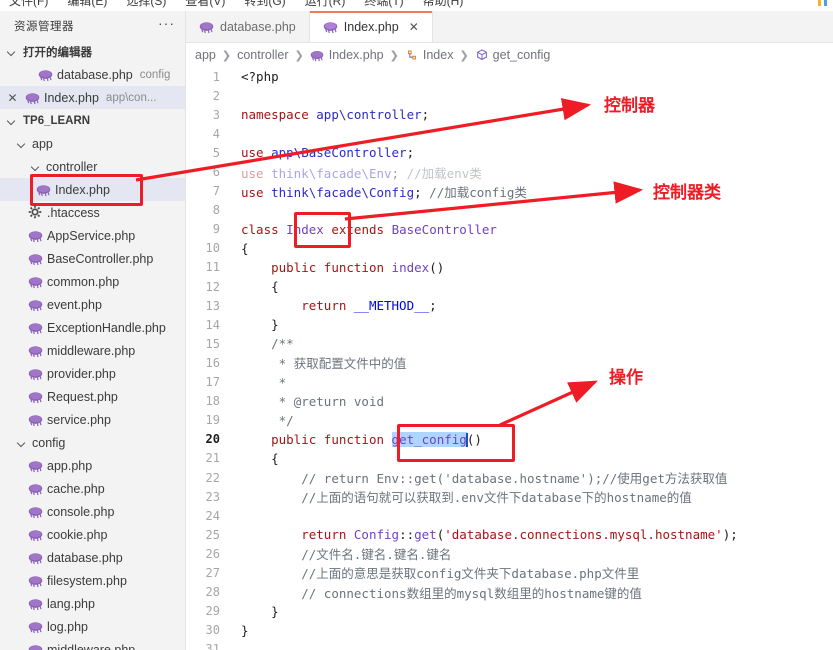 The width and height of the screenshot is (833, 650). Describe the element at coordinates (429, 55) in the screenshot. I see `breadcrumb-class-index: Index` at that location.